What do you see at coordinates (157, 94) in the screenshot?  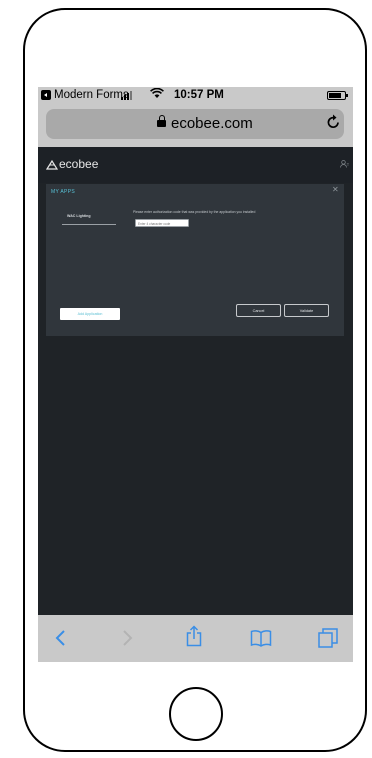 I see `wifi-icon` at bounding box center [157, 94].